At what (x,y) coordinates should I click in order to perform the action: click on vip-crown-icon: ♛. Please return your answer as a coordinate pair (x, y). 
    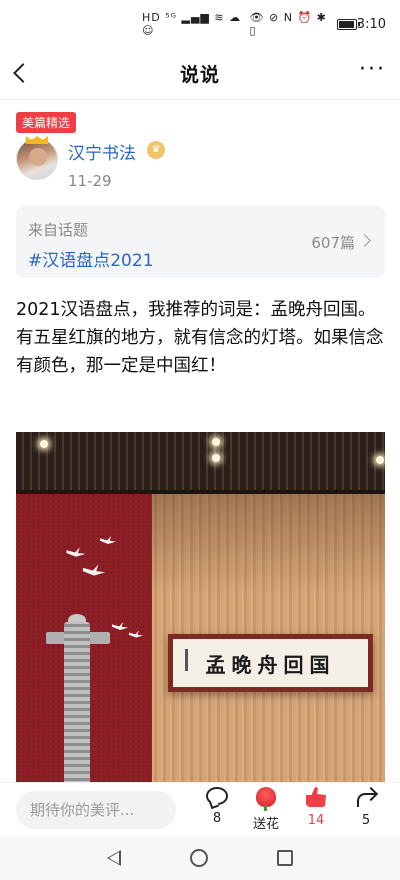
    Looking at the image, I should click on (156, 150).